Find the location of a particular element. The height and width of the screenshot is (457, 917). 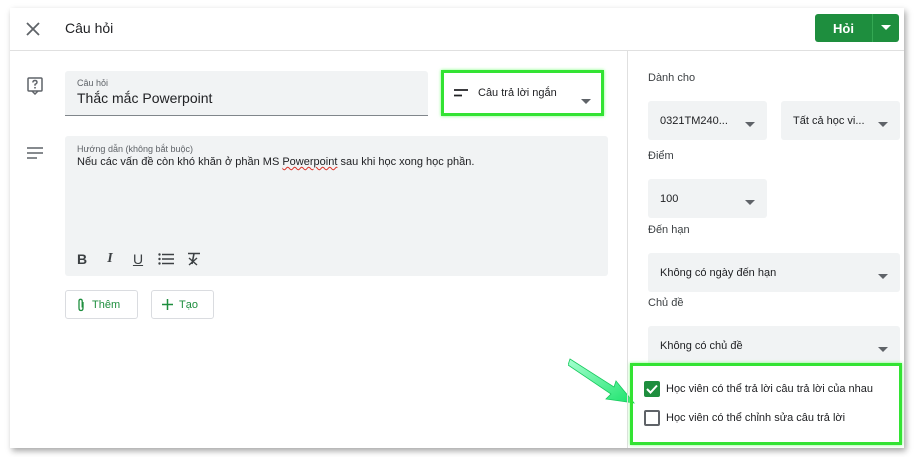

topic-select: Không có chủ đề is located at coordinates (774, 345).